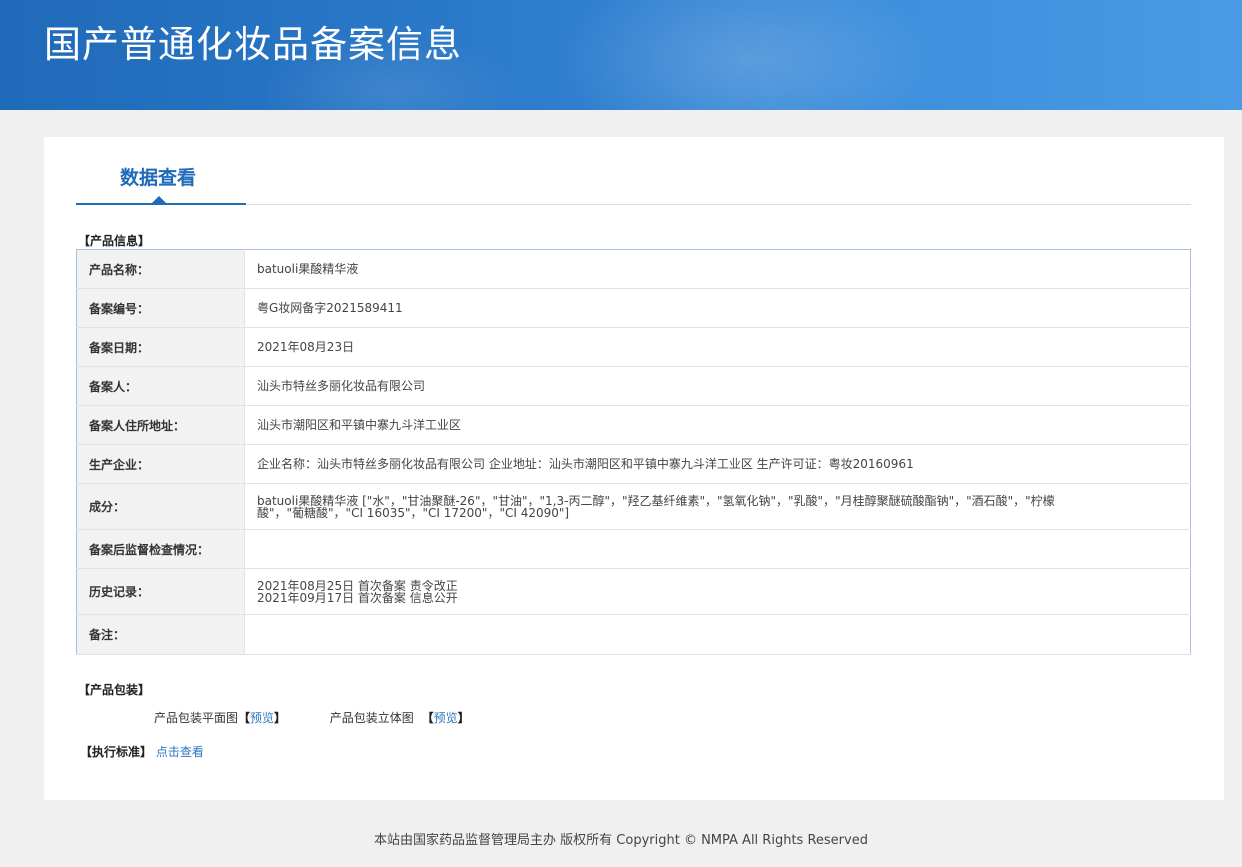  What do you see at coordinates (159, 199) in the screenshot?
I see `tab-caret-icon` at bounding box center [159, 199].